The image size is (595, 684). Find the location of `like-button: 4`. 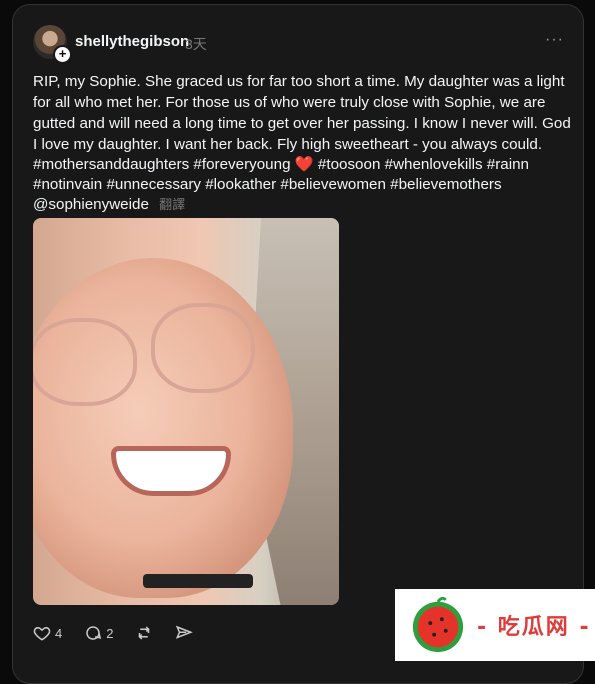

like-button: 4 is located at coordinates (47, 633).